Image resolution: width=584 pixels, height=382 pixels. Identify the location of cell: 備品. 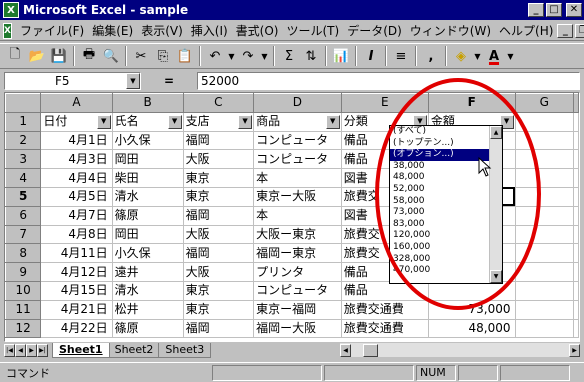
(385, 291).